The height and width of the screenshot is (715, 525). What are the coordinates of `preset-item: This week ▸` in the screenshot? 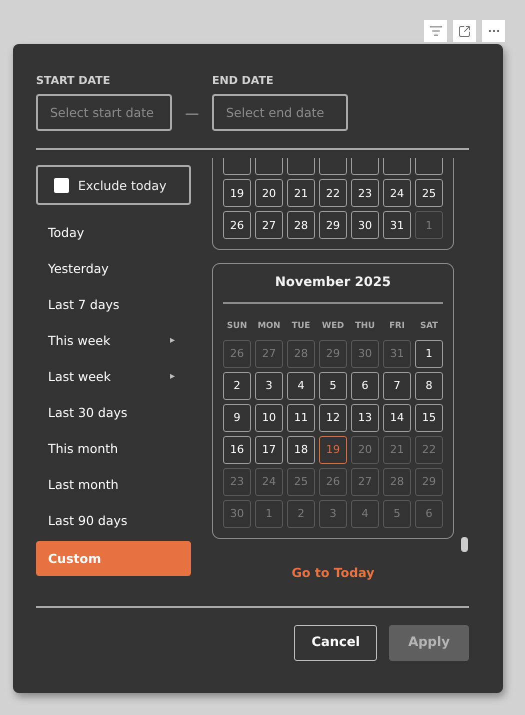 It's located at (113, 340).